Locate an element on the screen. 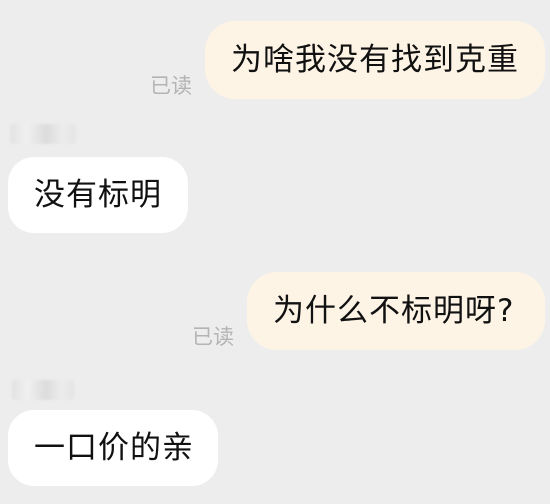 The height and width of the screenshot is (504, 550). message-text: 没有标明 is located at coordinates (98, 194).